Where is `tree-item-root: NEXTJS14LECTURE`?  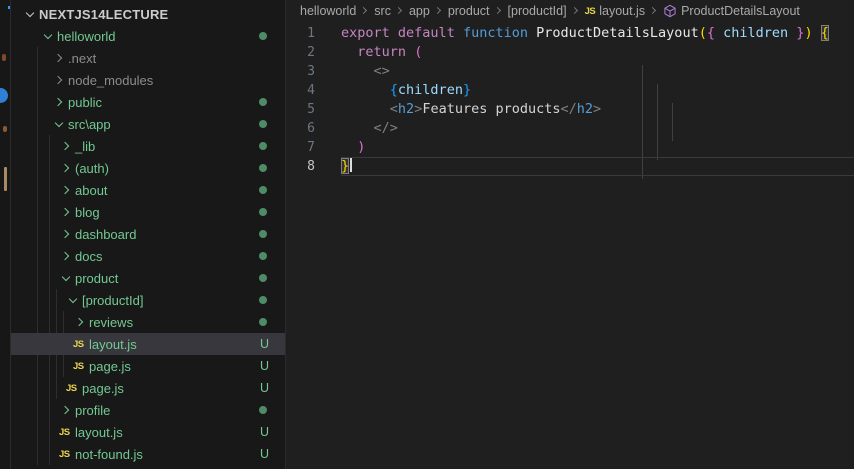
tree-item-root: NEXTJS14LECTURE is located at coordinates (148, 14).